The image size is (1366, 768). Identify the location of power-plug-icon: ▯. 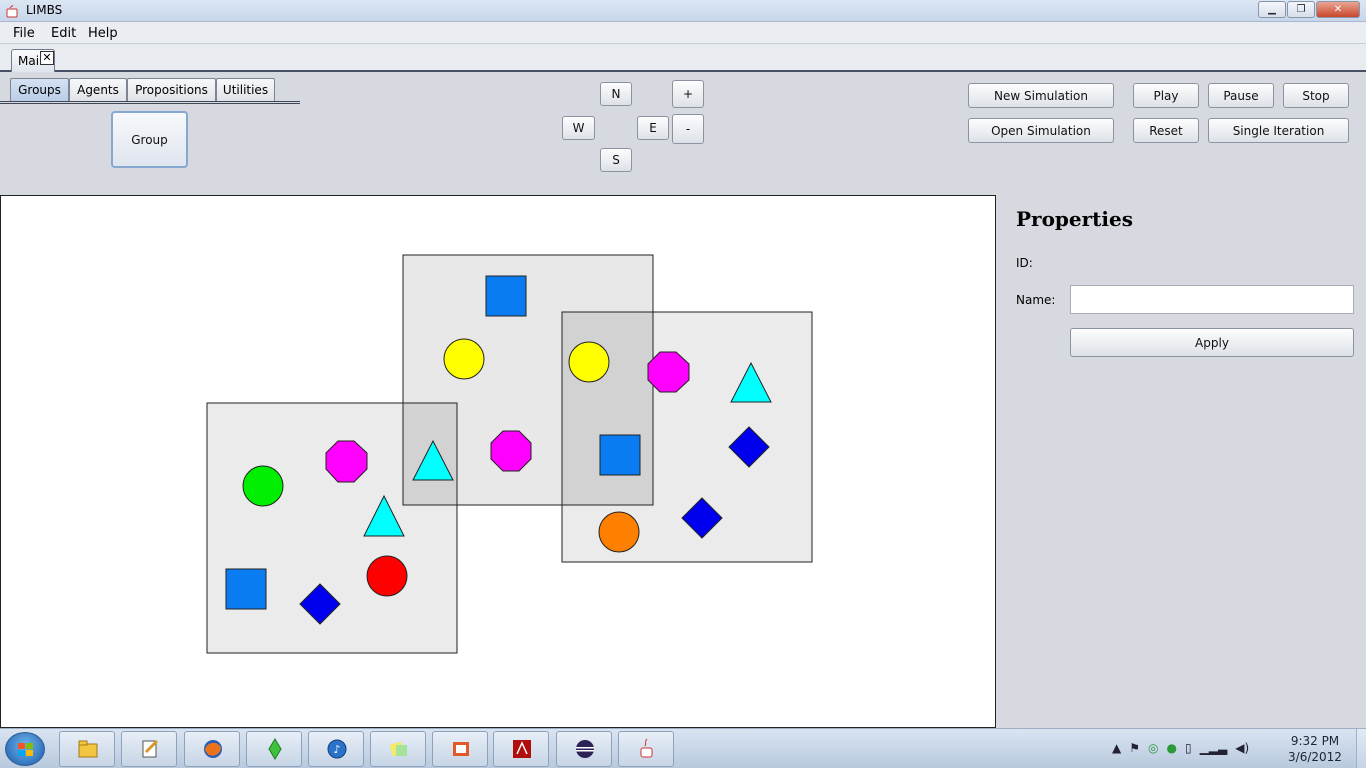
(1188, 748).